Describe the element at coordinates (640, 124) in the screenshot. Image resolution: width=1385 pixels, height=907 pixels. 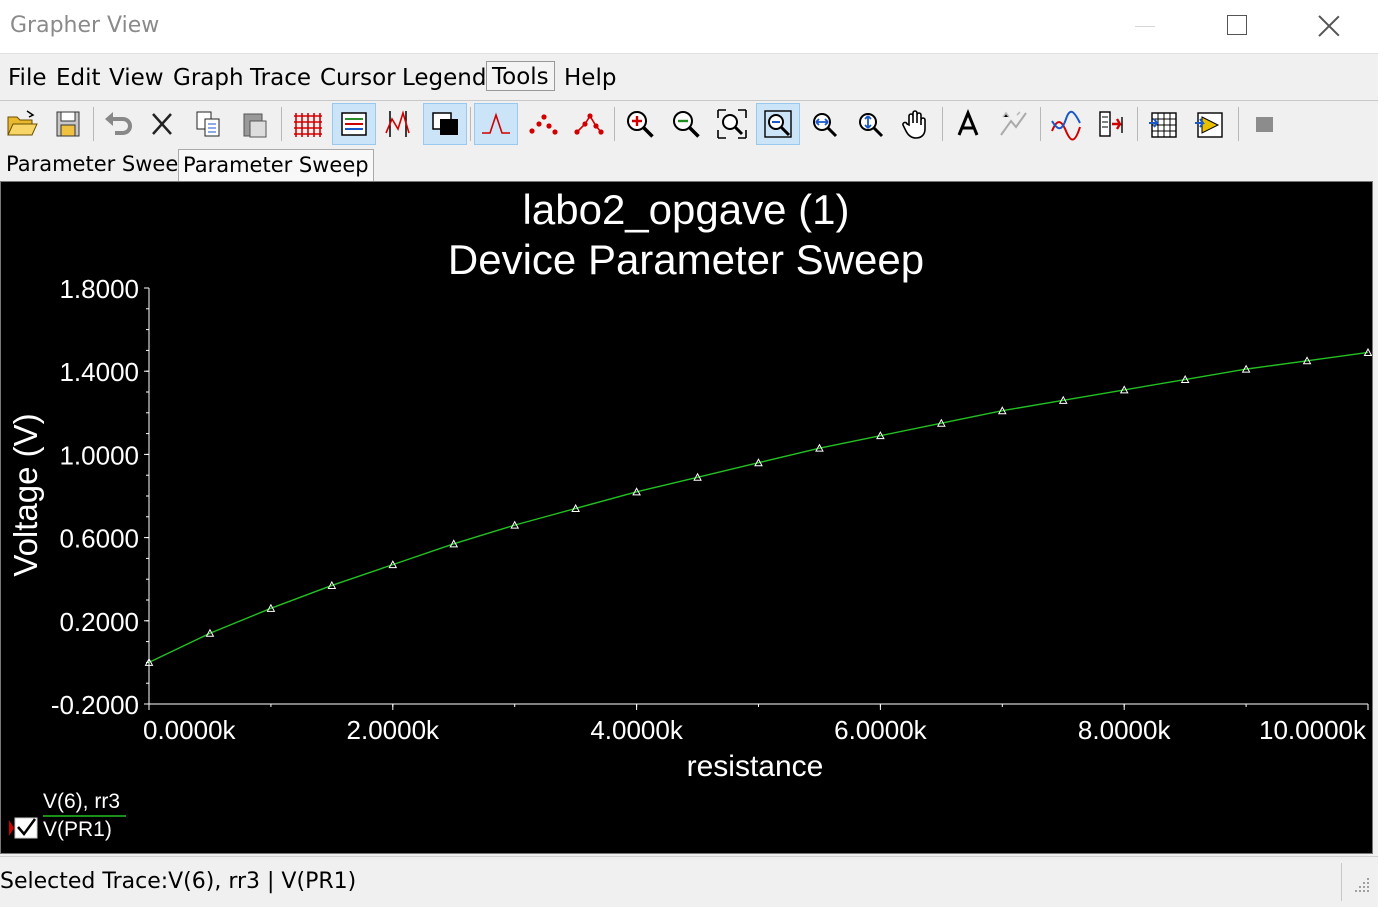
I see `zoom-in-icon` at that location.